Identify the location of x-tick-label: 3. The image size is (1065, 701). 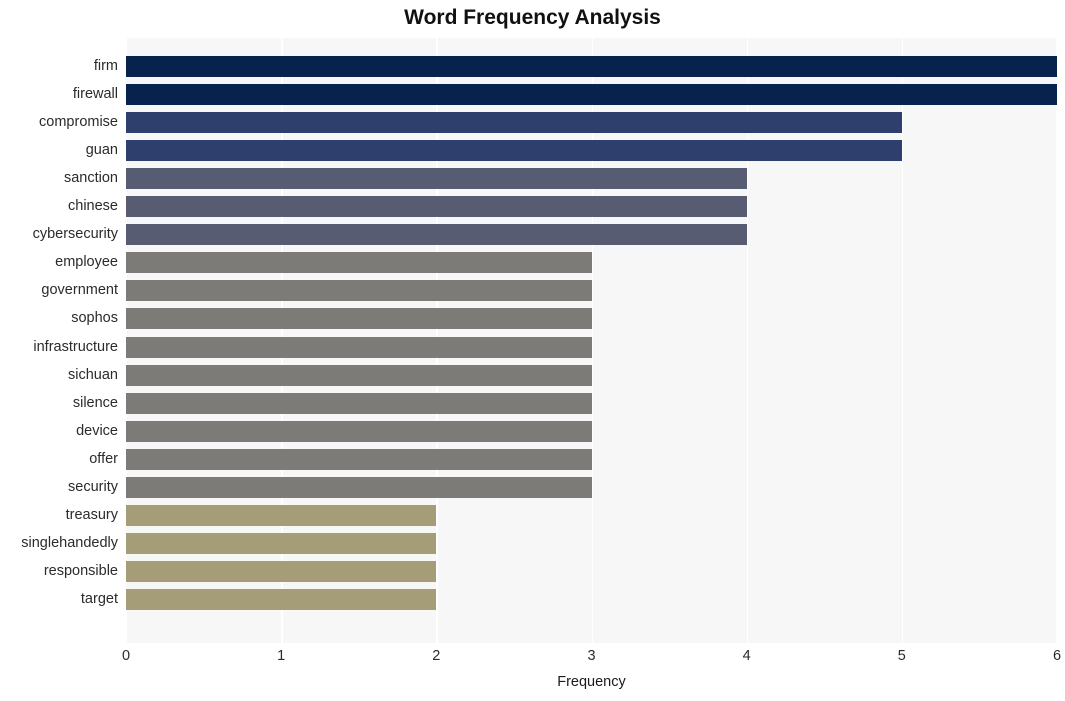
(591, 656).